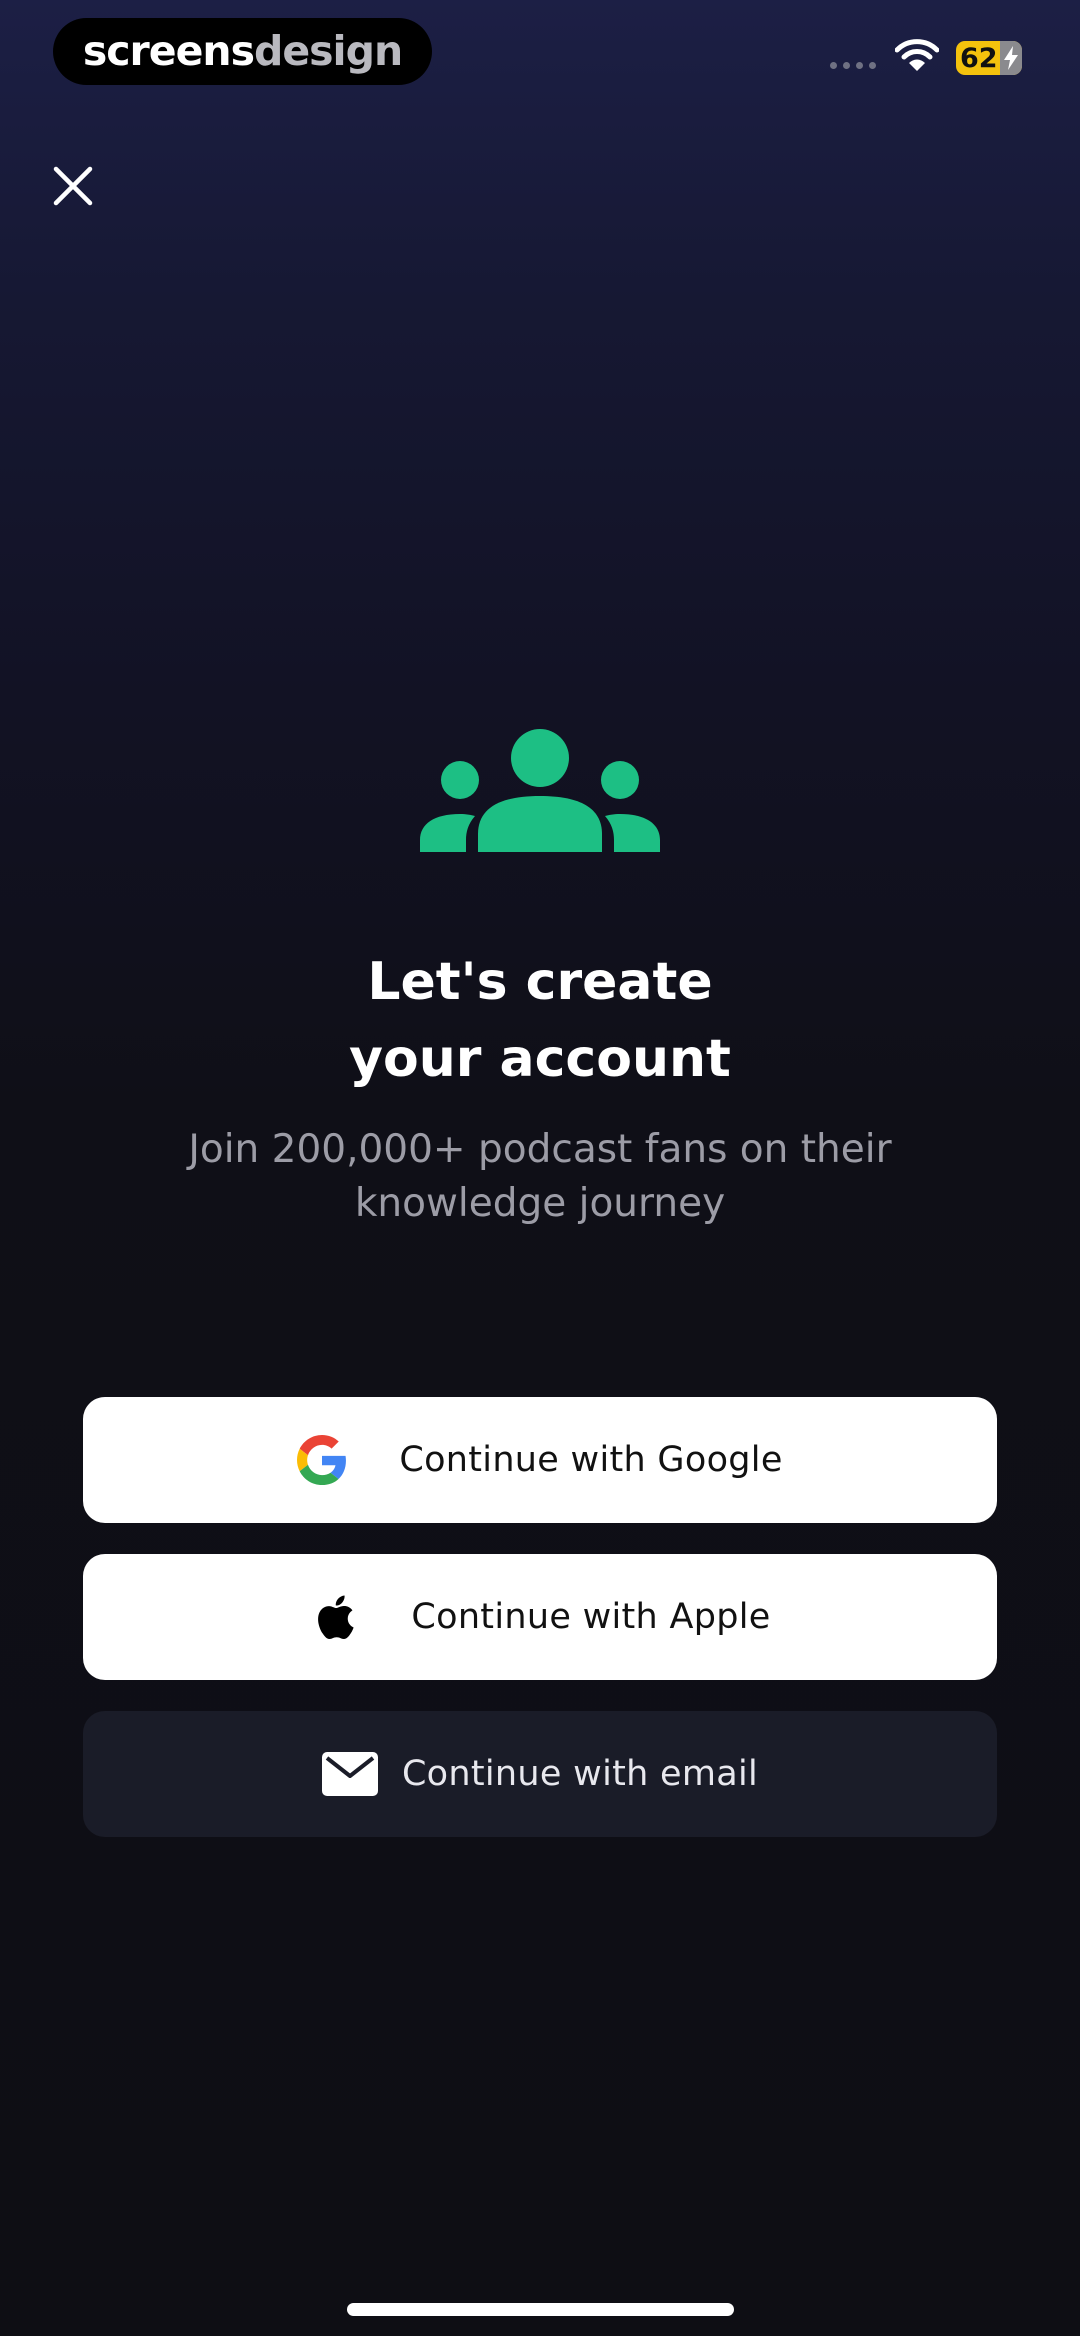 The image size is (1080, 2336). Describe the element at coordinates (1011, 58) in the screenshot. I see `charging-bolt-icon` at that location.